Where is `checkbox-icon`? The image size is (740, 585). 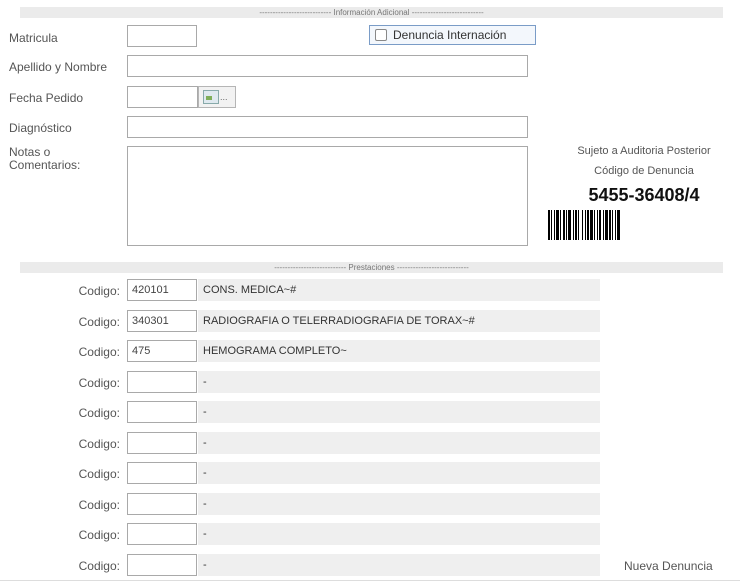
checkbox-icon is located at coordinates (381, 35).